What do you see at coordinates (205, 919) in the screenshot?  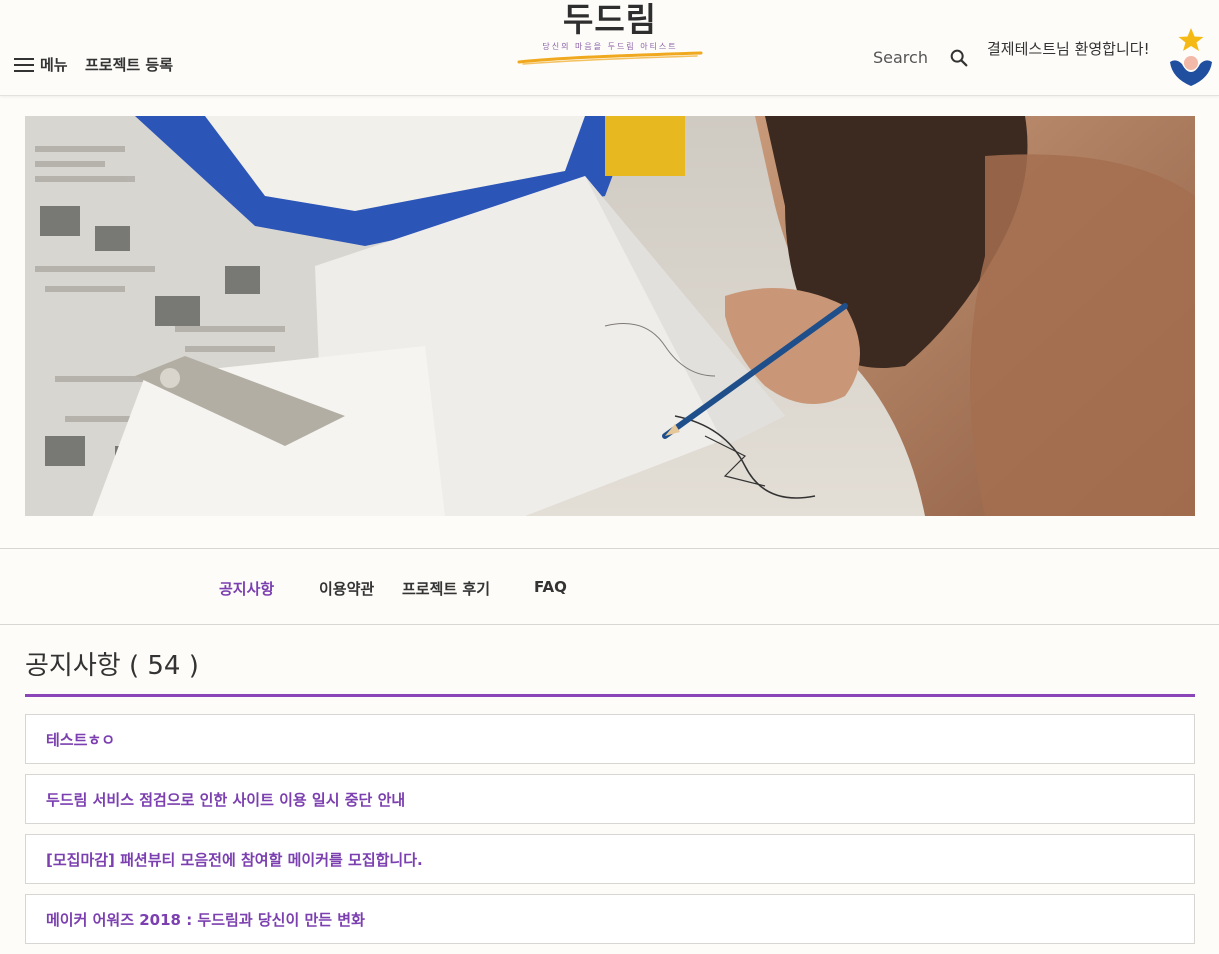 I see `notice-title: 메이커 어워즈 2018 : 두드림과 당신이 만든 변화` at bounding box center [205, 919].